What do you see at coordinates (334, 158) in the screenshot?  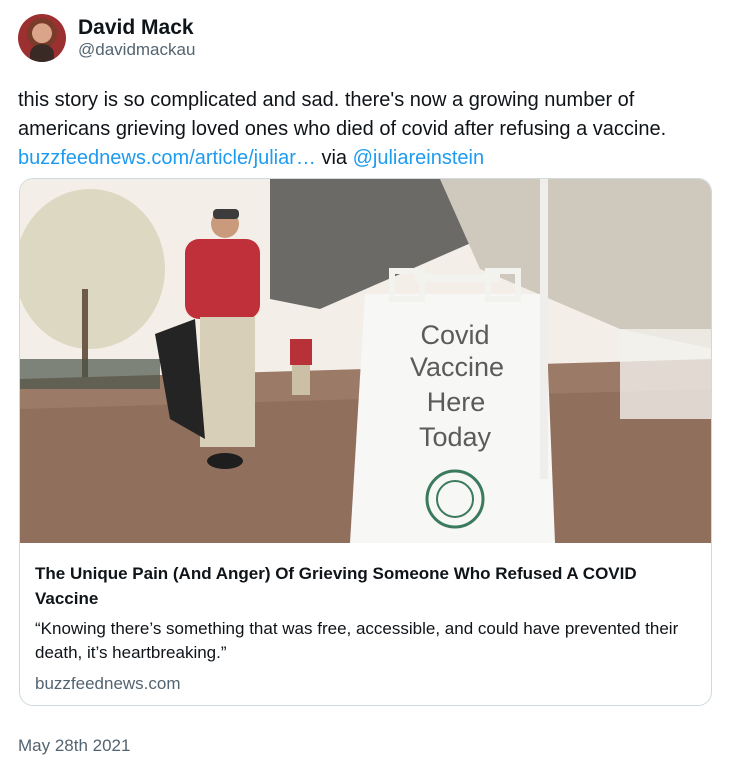 I see `via-text: via` at bounding box center [334, 158].